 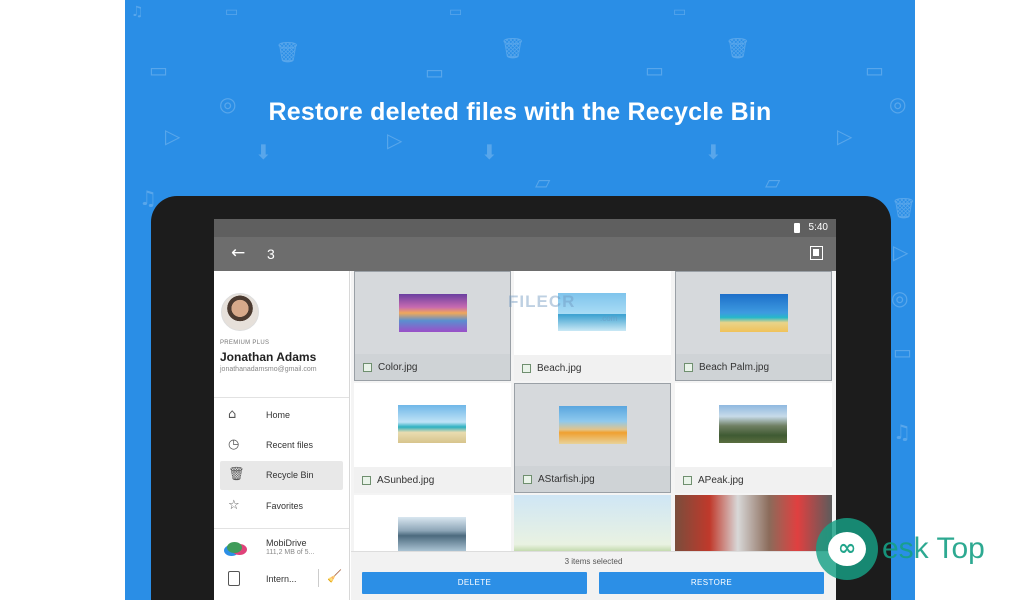 I want to click on avatar, so click(x=240, y=312).